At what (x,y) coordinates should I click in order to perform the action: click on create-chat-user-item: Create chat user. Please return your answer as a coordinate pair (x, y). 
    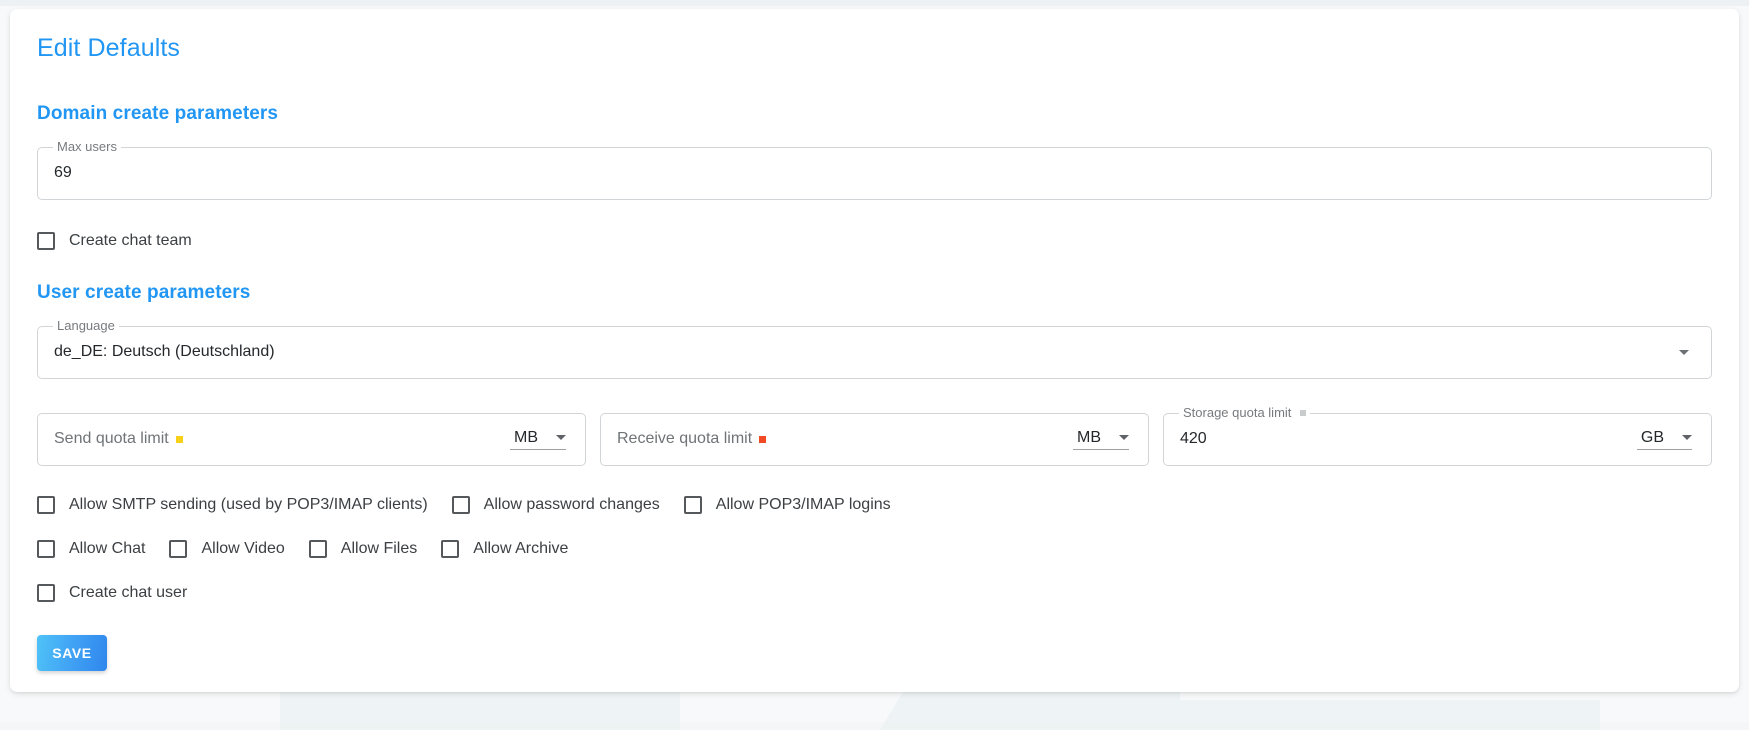
    Looking at the image, I should click on (112, 593).